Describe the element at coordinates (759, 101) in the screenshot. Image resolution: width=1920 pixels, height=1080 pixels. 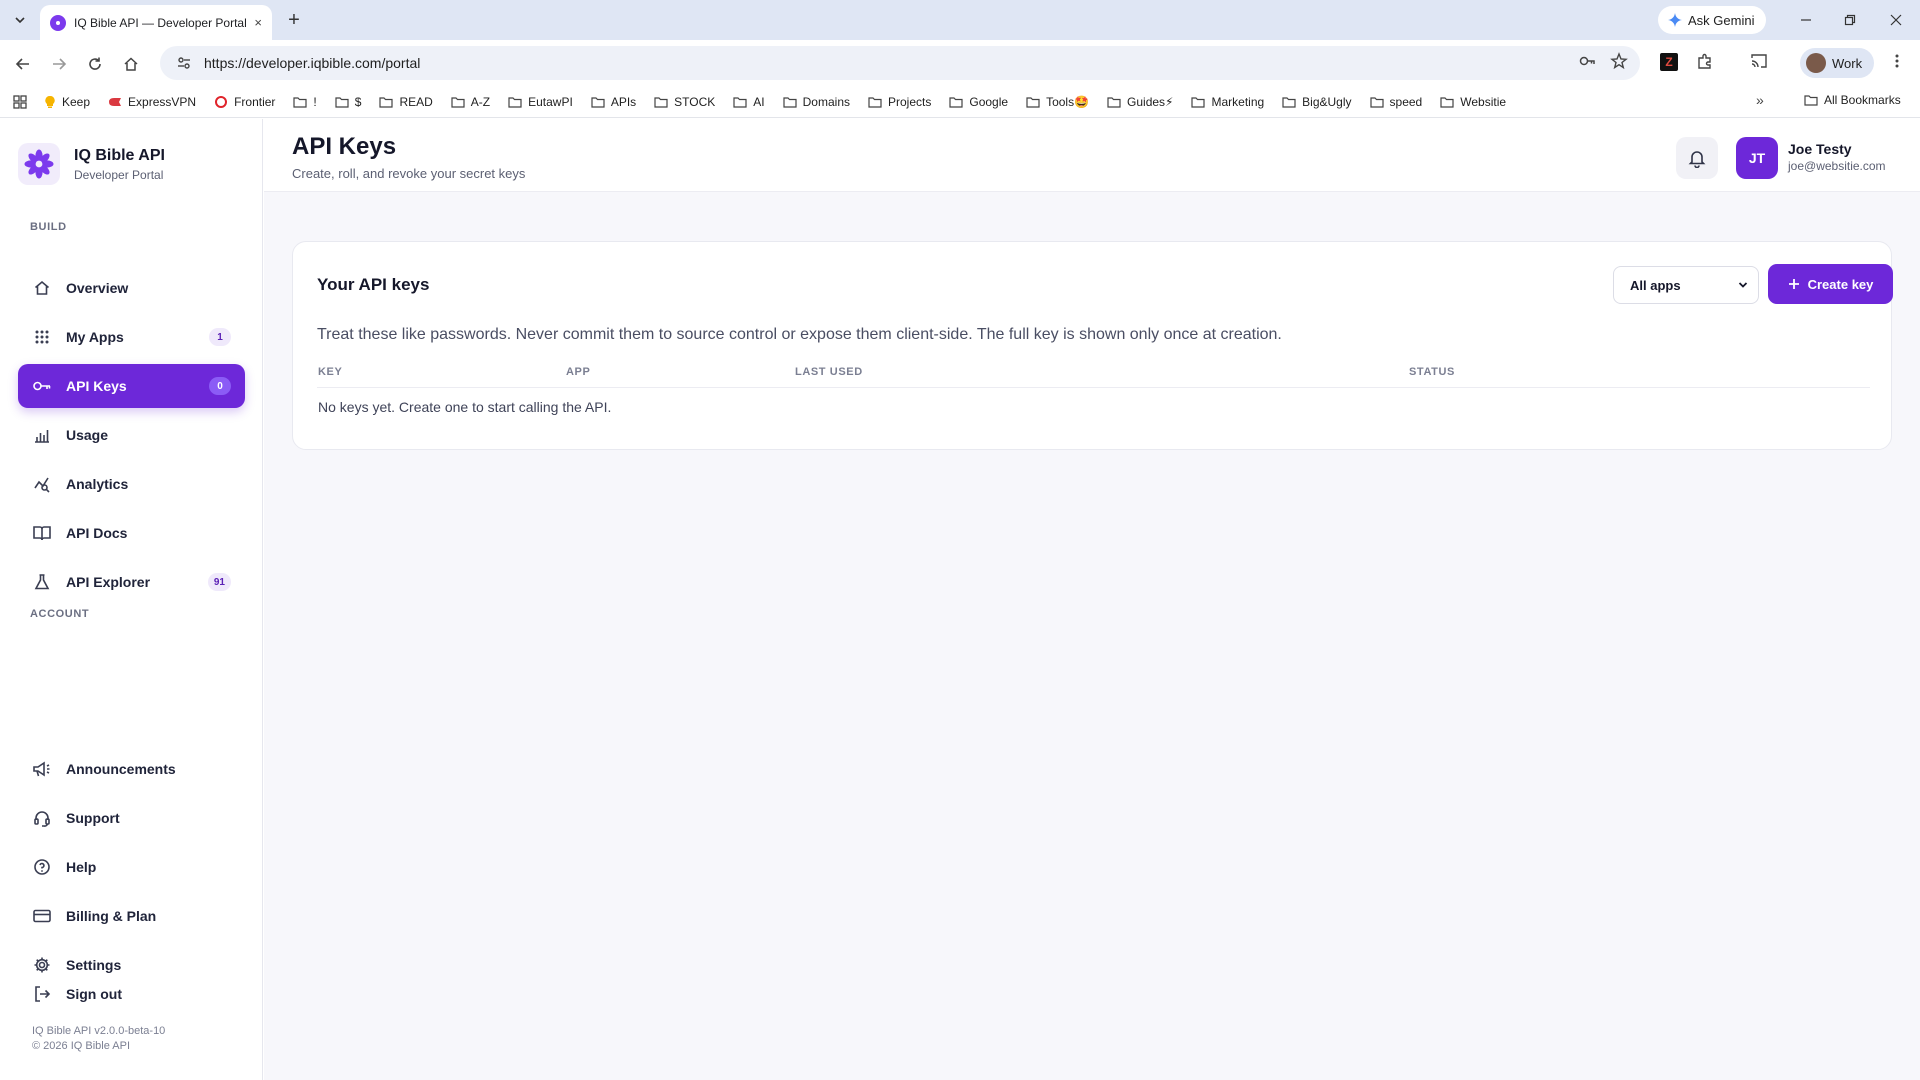
I see `bookmark-label: AI` at that location.